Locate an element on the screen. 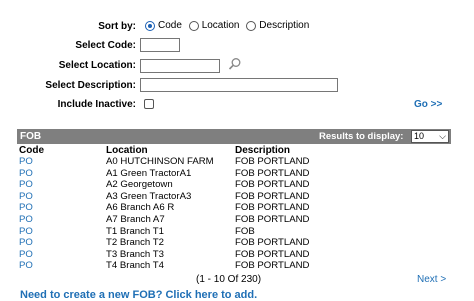 This screenshot has height=301, width=474. sort-by-options: Code Location Description is located at coordinates (229, 25).